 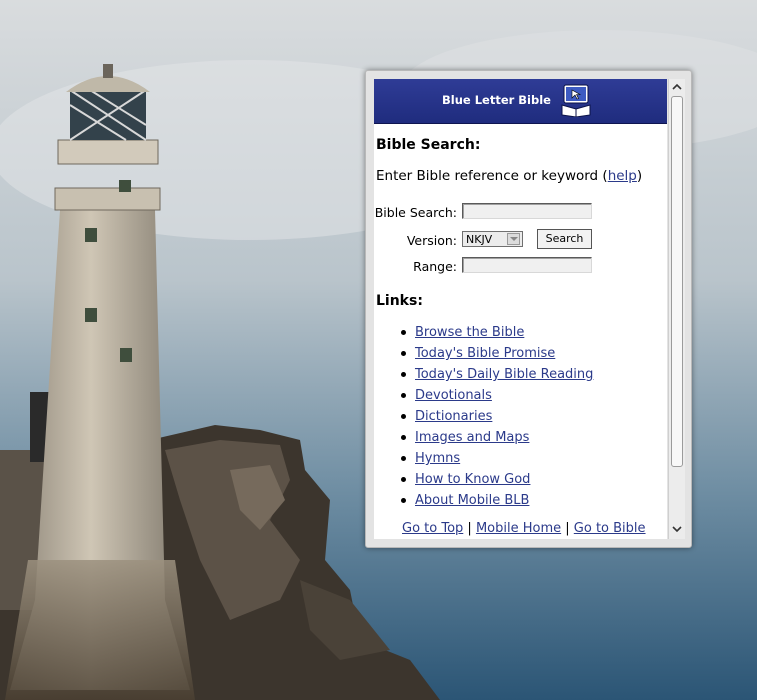 I want to click on version-row: Version: NKJV Search, so click(x=519, y=240).